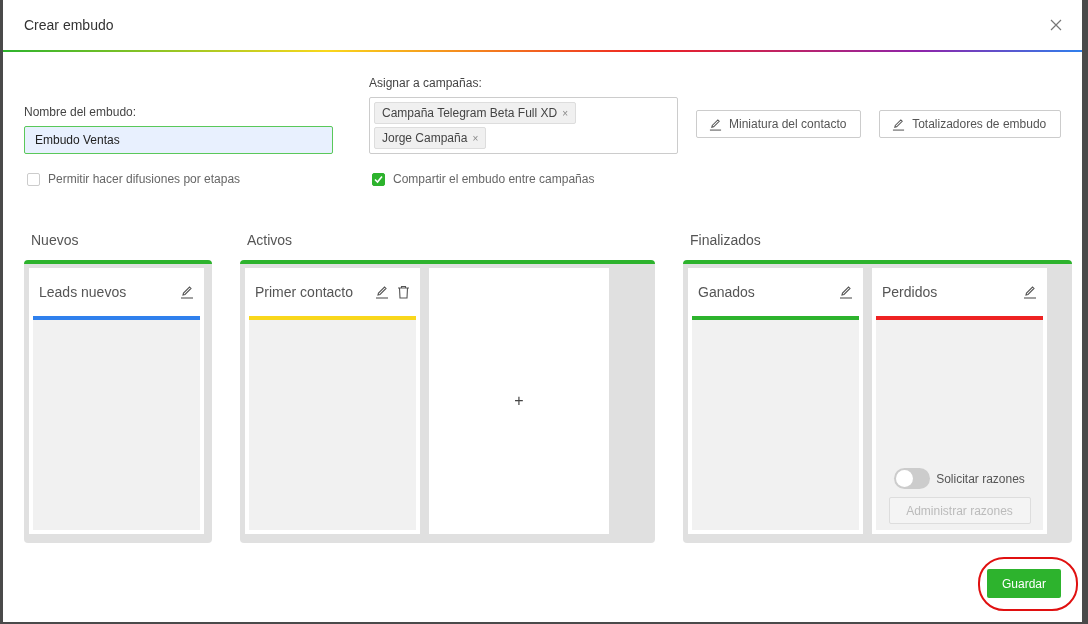 The width and height of the screenshot is (1088, 624). What do you see at coordinates (519, 401) in the screenshot?
I see `add-stage-button: +` at bounding box center [519, 401].